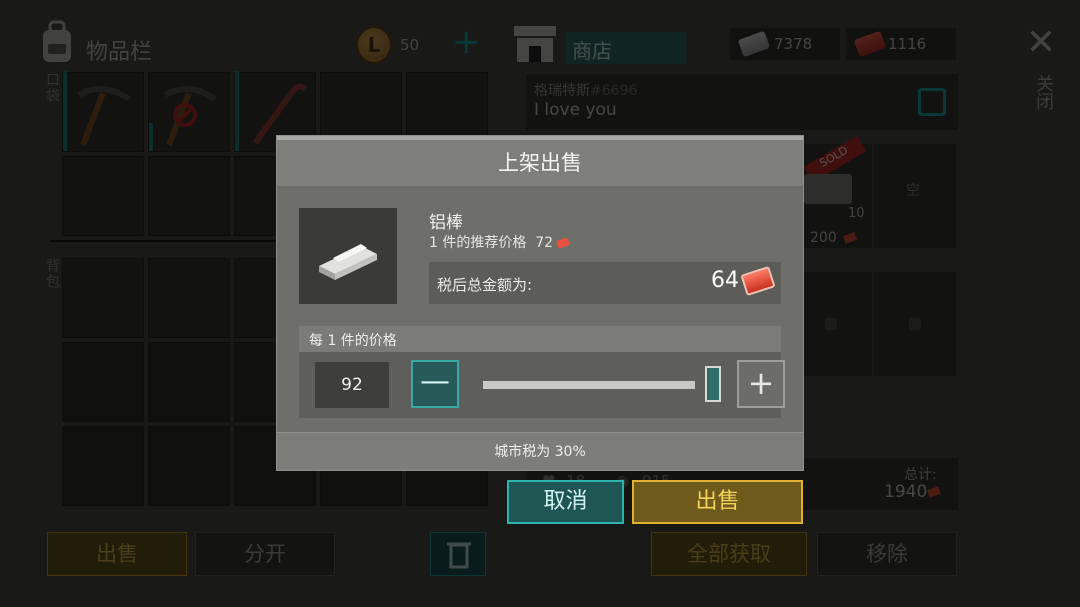  Describe the element at coordinates (540, 161) in the screenshot. I see `dialog-title: 上架出售` at that location.